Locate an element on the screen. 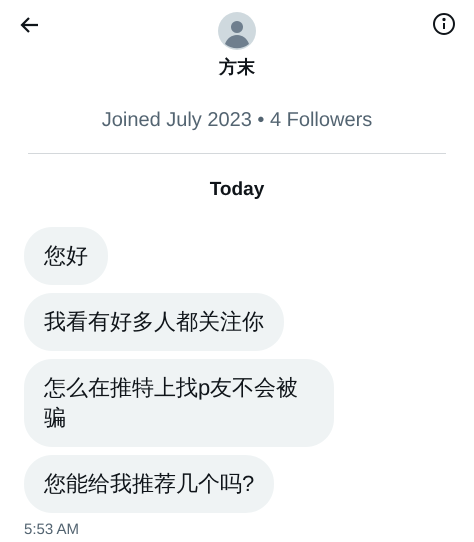 The width and height of the screenshot is (474, 542). joined-info: Joined July 2023 • 4 Followers is located at coordinates (237, 120).